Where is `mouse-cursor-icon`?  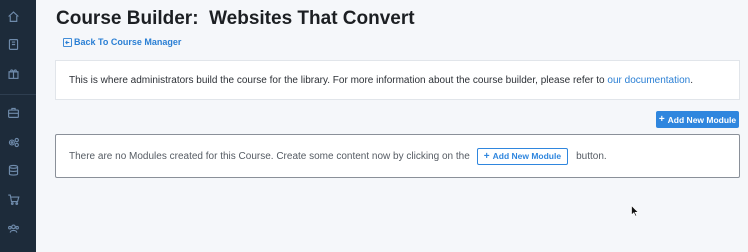 mouse-cursor-icon is located at coordinates (635, 211).